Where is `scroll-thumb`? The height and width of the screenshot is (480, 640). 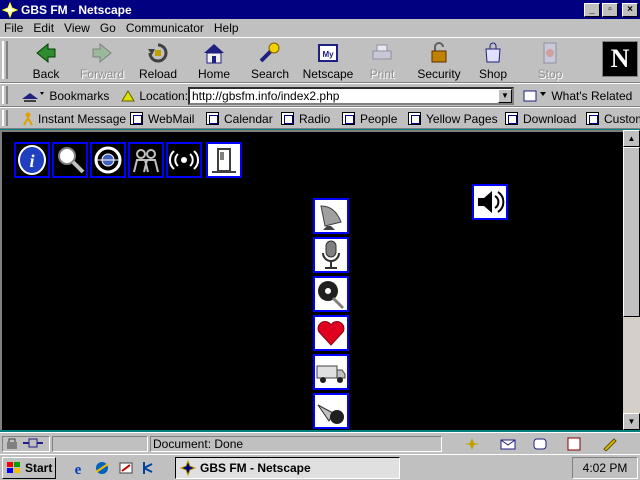
scroll-thumb is located at coordinates (631, 232).